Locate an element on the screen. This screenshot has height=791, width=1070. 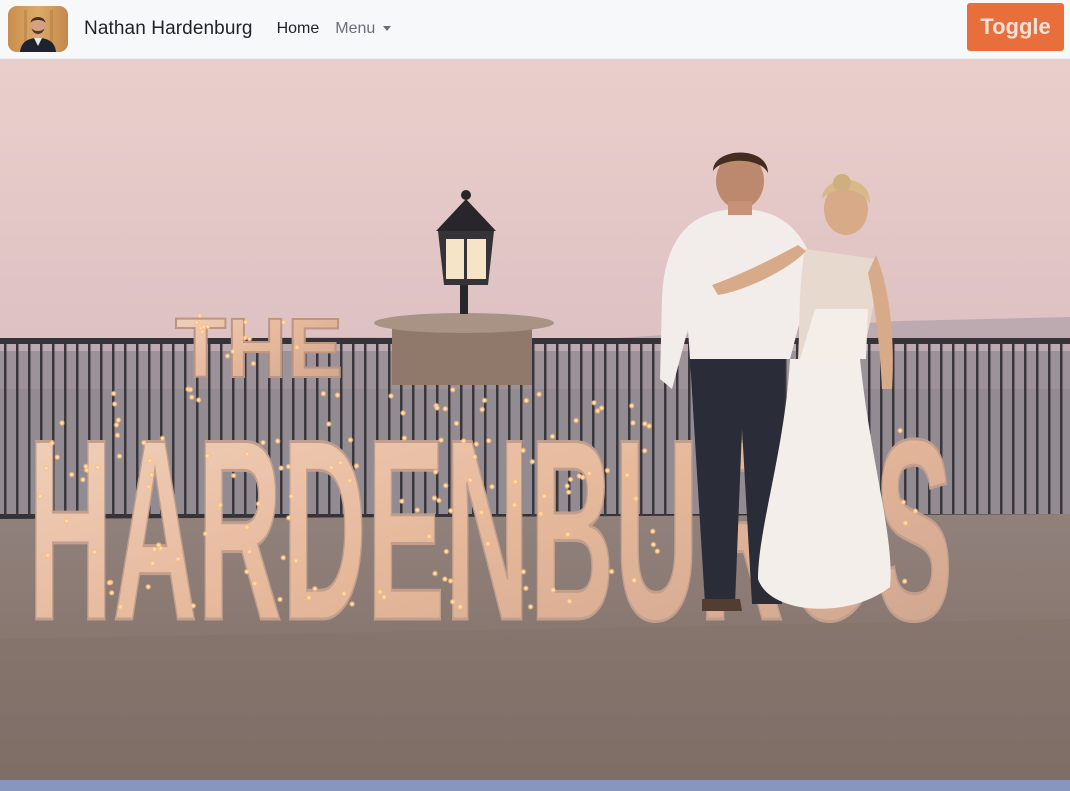
nav-menu-dropdown: Menu is located at coordinates (363, 29).